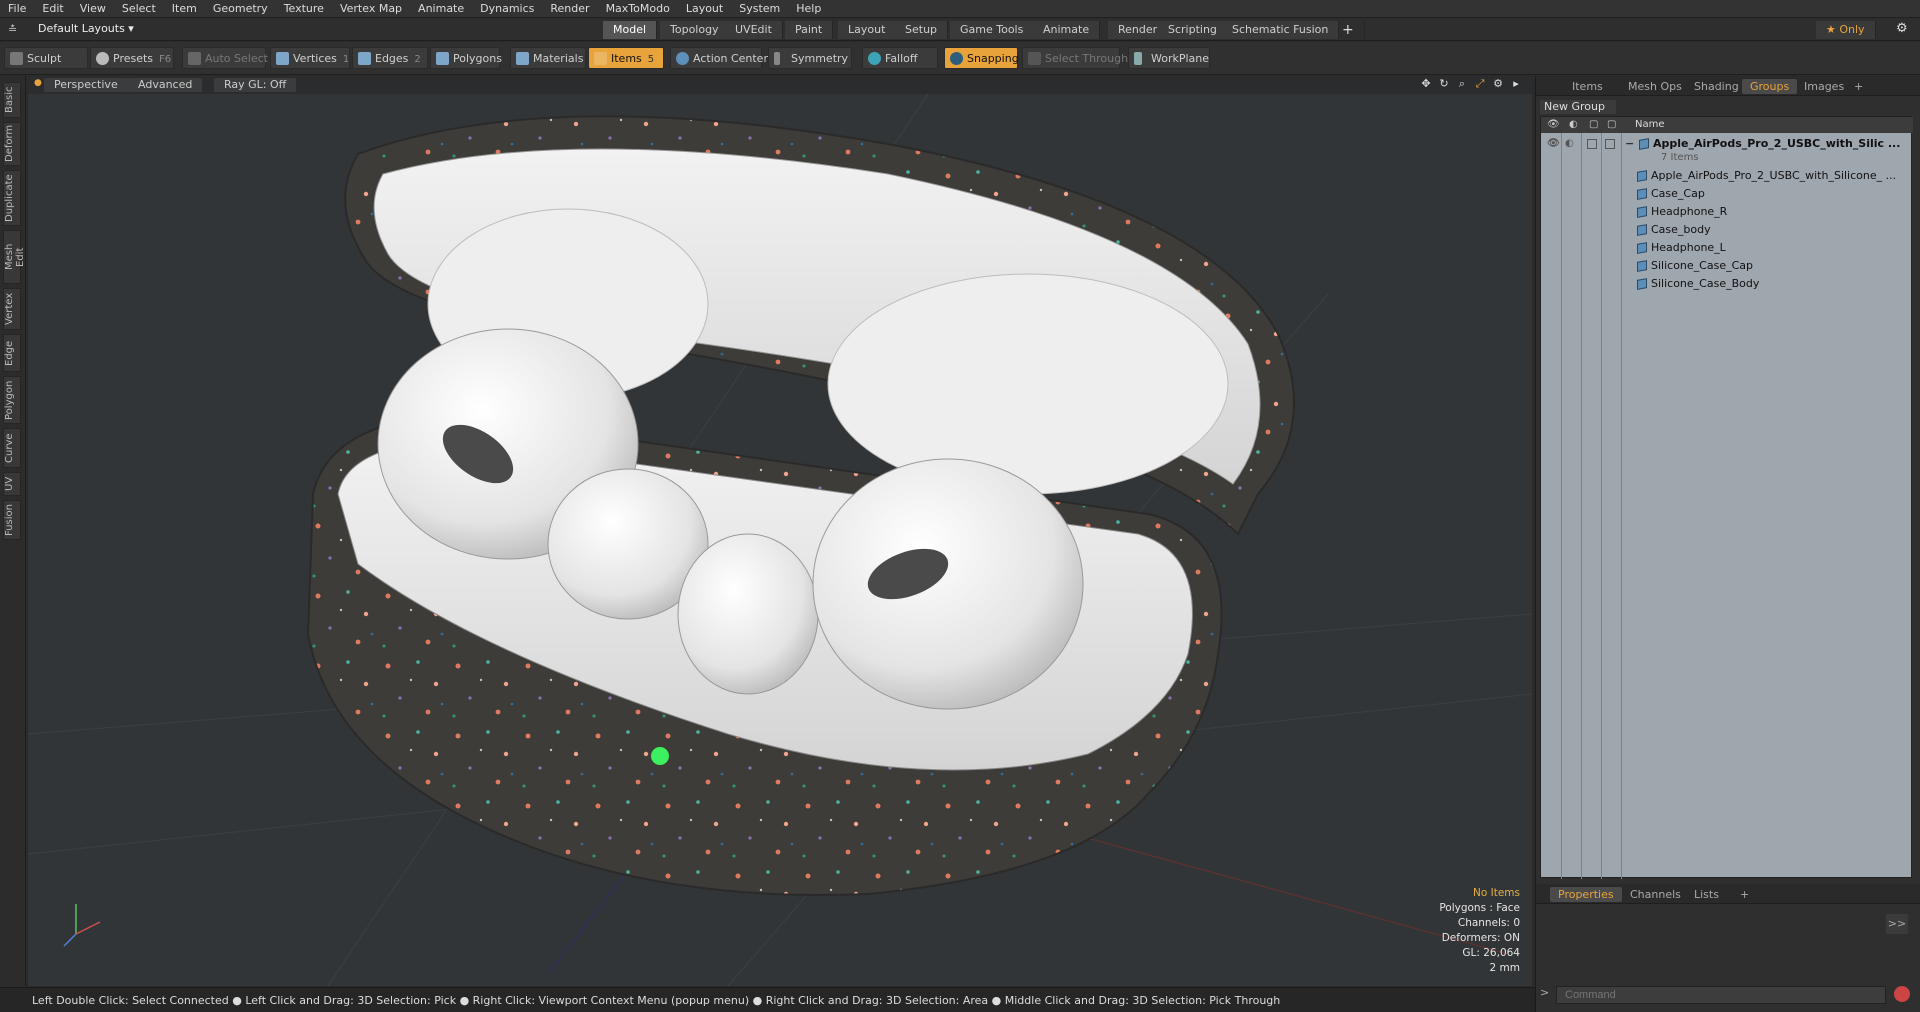 The image size is (1920, 1012). I want to click on tab-model: Model, so click(630, 30).